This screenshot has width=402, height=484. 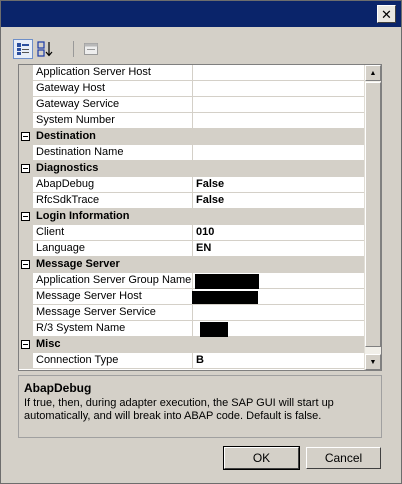 What do you see at coordinates (192, 345) in the screenshot?
I see `category-row: Misc` at bounding box center [192, 345].